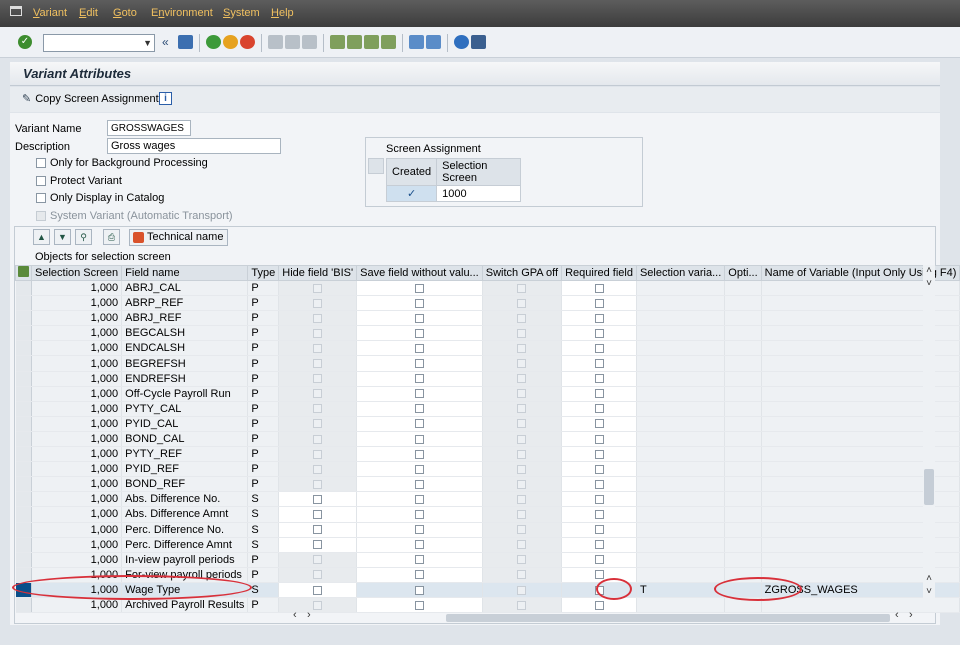 The height and width of the screenshot is (645, 960). I want to click on find-icon, so click(292, 42).